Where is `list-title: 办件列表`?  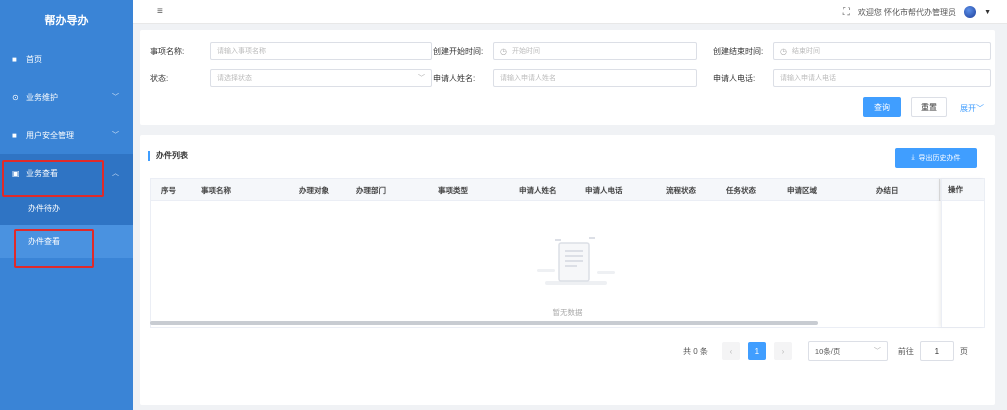
list-title: 办件列表 is located at coordinates (168, 156).